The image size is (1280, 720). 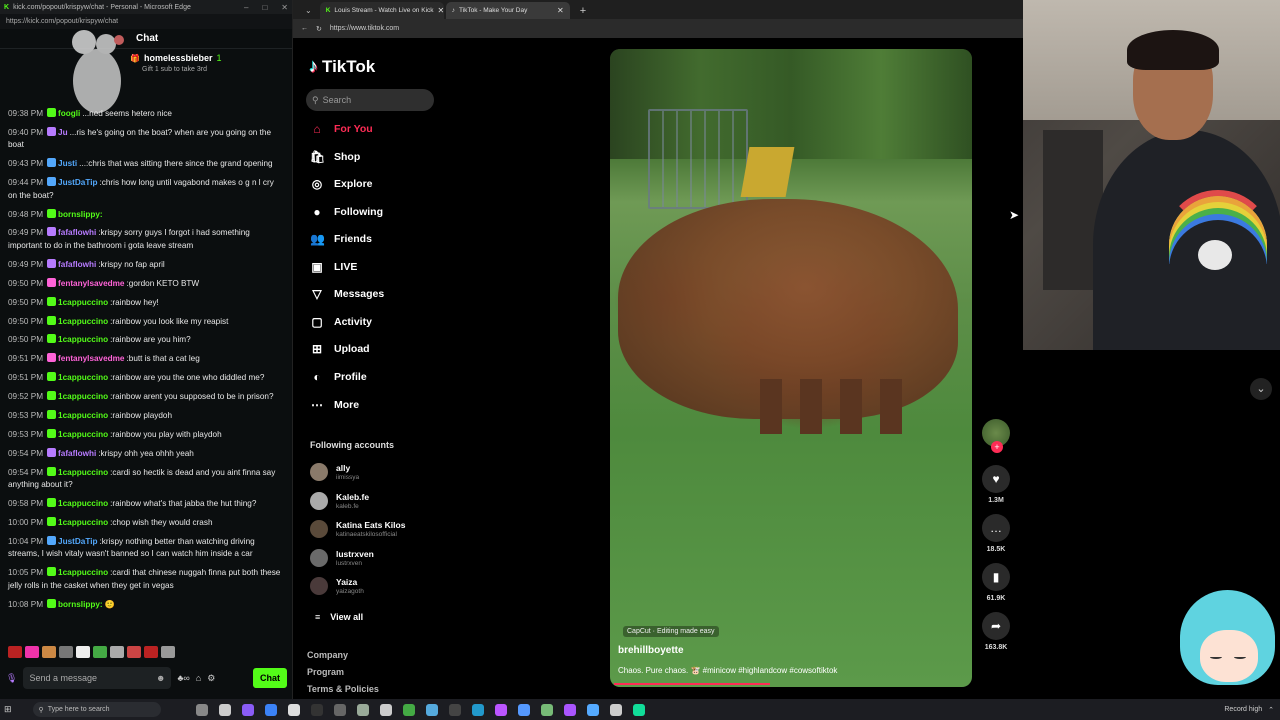 What do you see at coordinates (341, 239) in the screenshot?
I see `sidebar-item-friends: 👥 Friends` at bounding box center [341, 239].